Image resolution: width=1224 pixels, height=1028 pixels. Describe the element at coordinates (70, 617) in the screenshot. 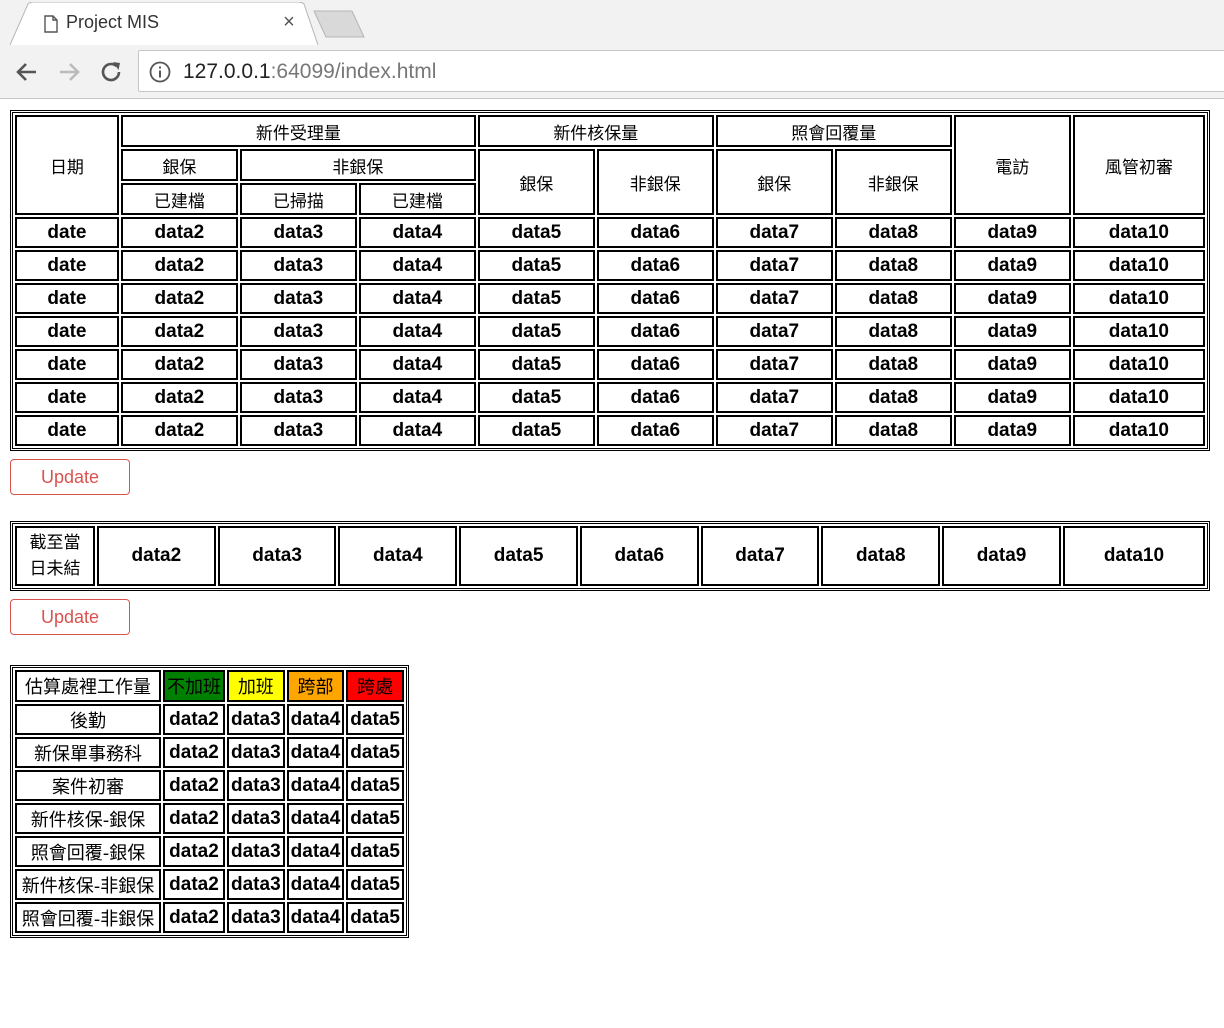

I see `pending-update-button: Update` at that location.